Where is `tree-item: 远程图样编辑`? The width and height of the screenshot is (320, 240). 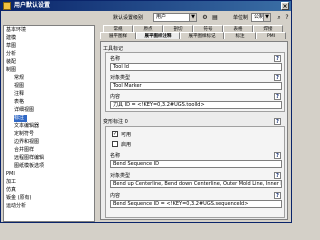 tree-item: 远程图样编辑 is located at coordinates (29, 158).